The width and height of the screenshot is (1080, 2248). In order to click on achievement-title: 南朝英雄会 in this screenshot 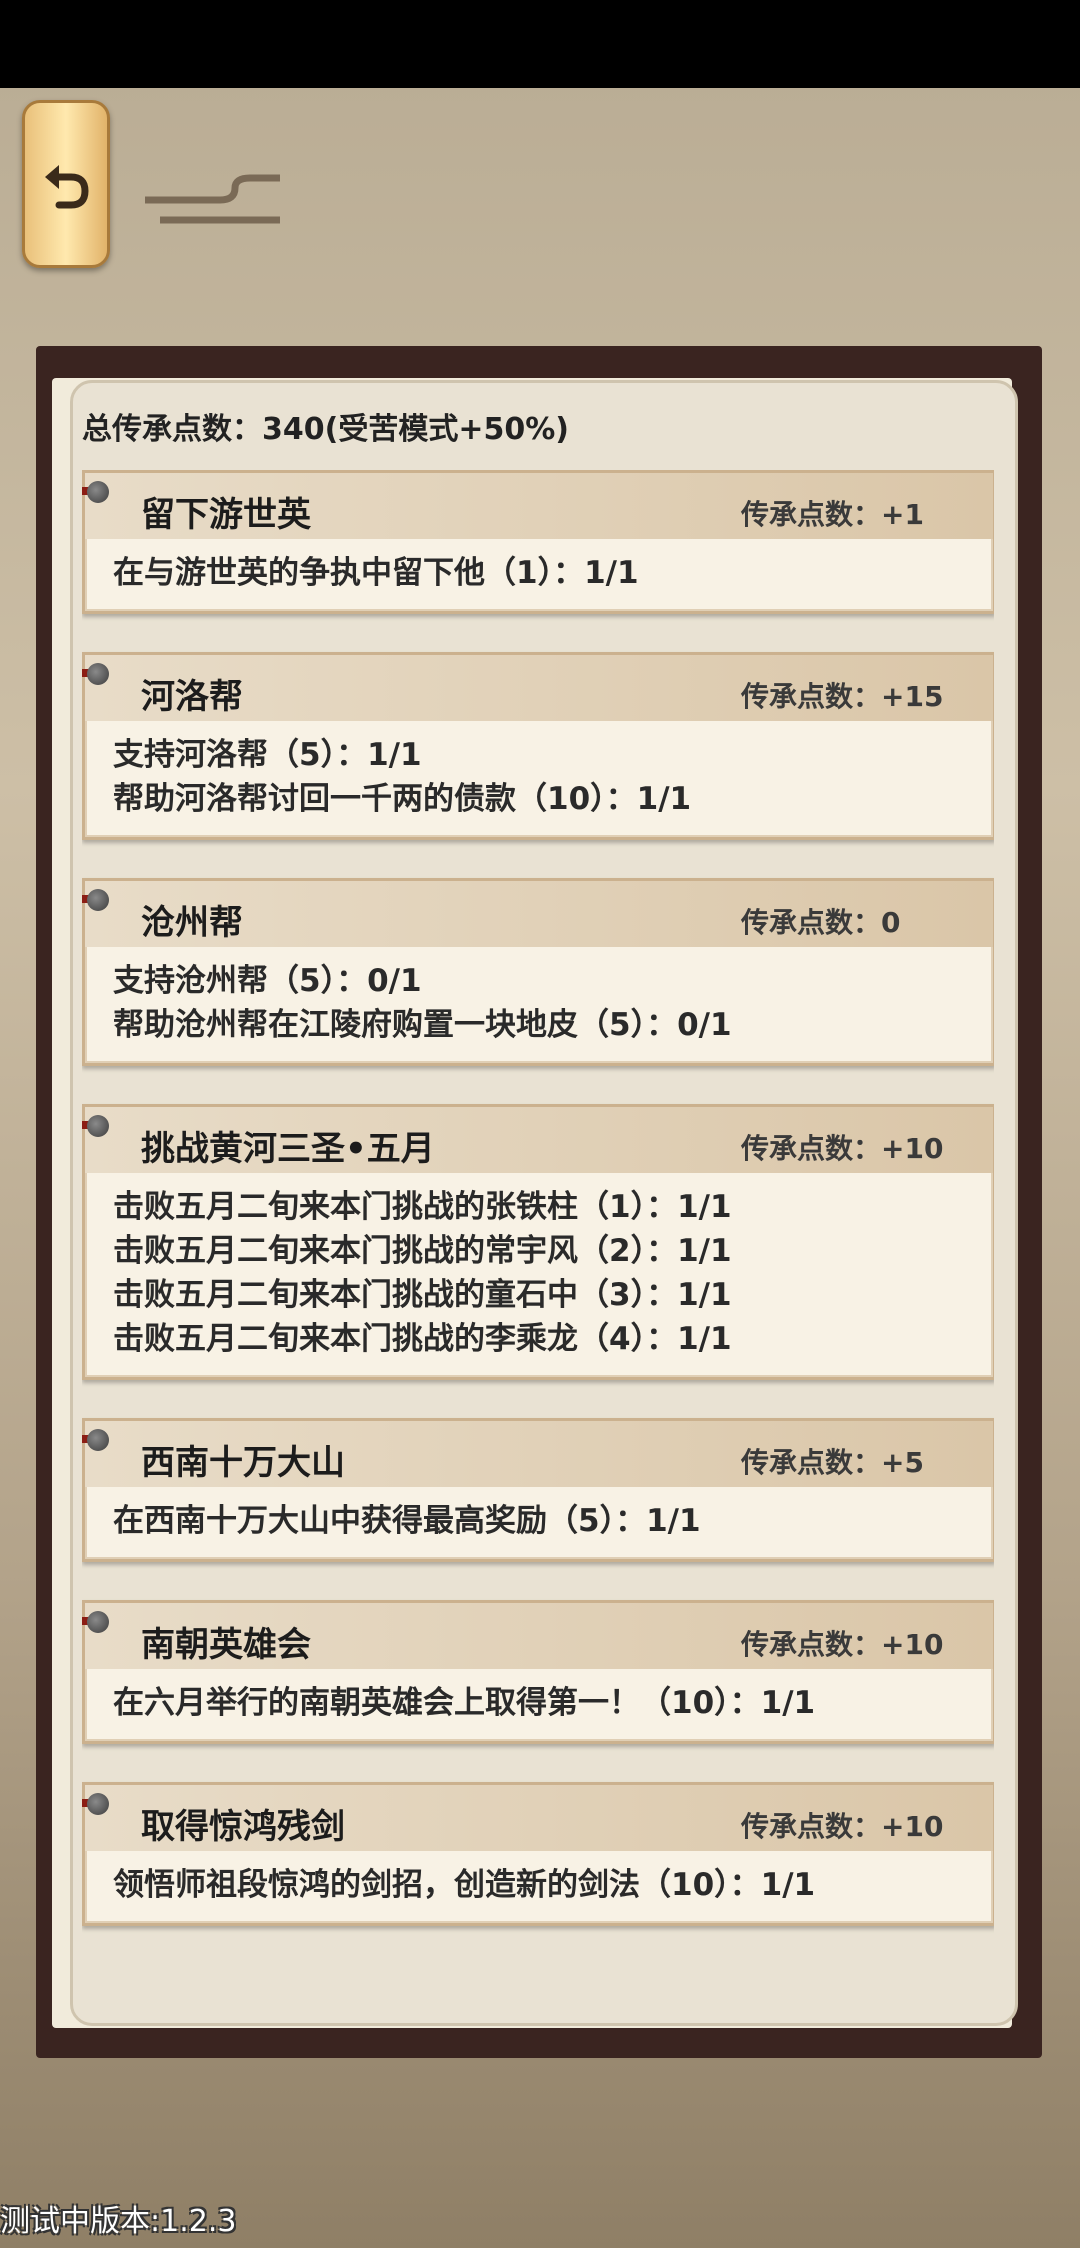, I will do `click(226, 1645)`.